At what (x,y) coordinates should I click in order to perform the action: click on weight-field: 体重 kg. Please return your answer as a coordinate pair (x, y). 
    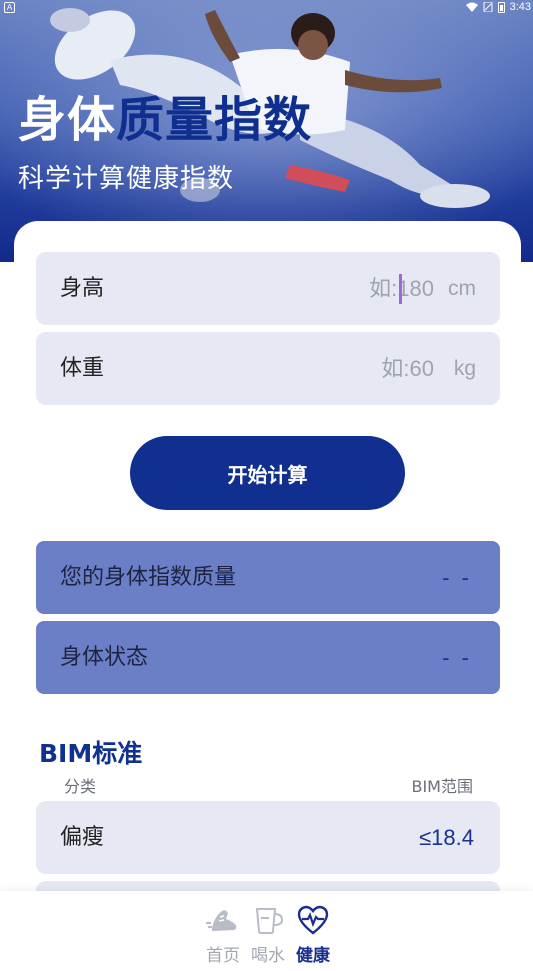
    Looking at the image, I should click on (268, 368).